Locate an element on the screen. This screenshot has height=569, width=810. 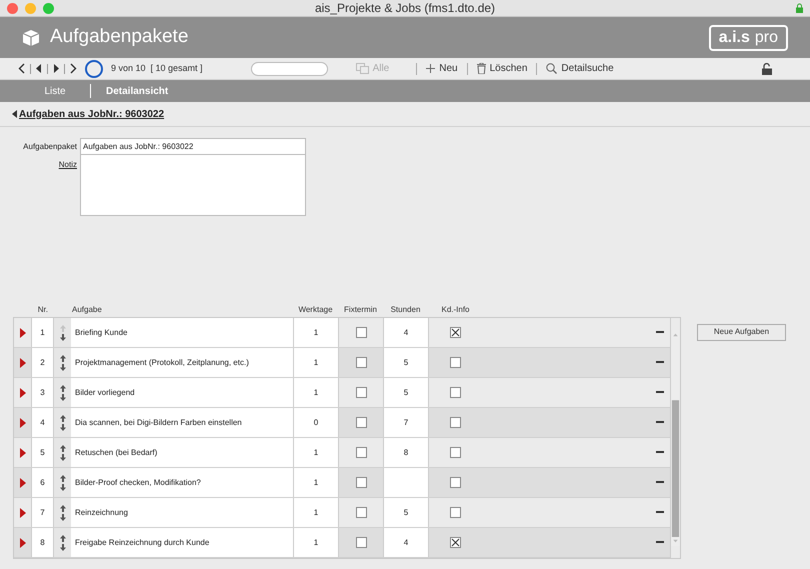
task-cell: Reinzeichnung is located at coordinates (182, 512).